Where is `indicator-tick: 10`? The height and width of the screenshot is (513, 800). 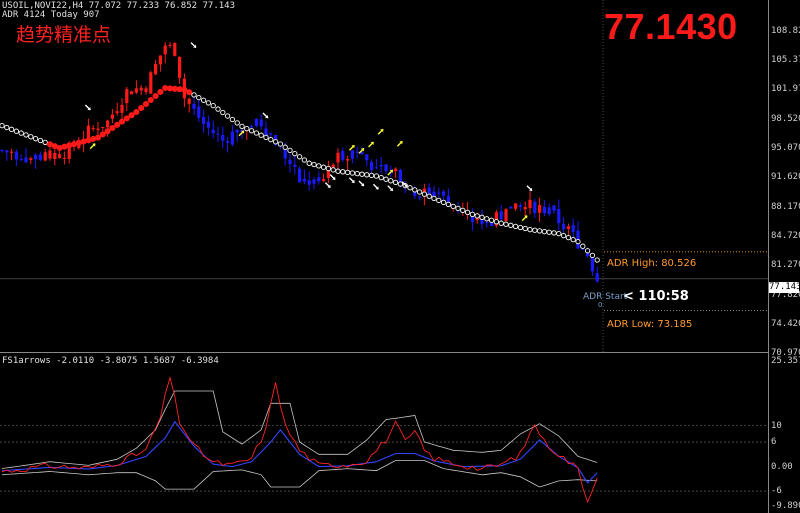
indicator-tick: 10 is located at coordinates (776, 425).